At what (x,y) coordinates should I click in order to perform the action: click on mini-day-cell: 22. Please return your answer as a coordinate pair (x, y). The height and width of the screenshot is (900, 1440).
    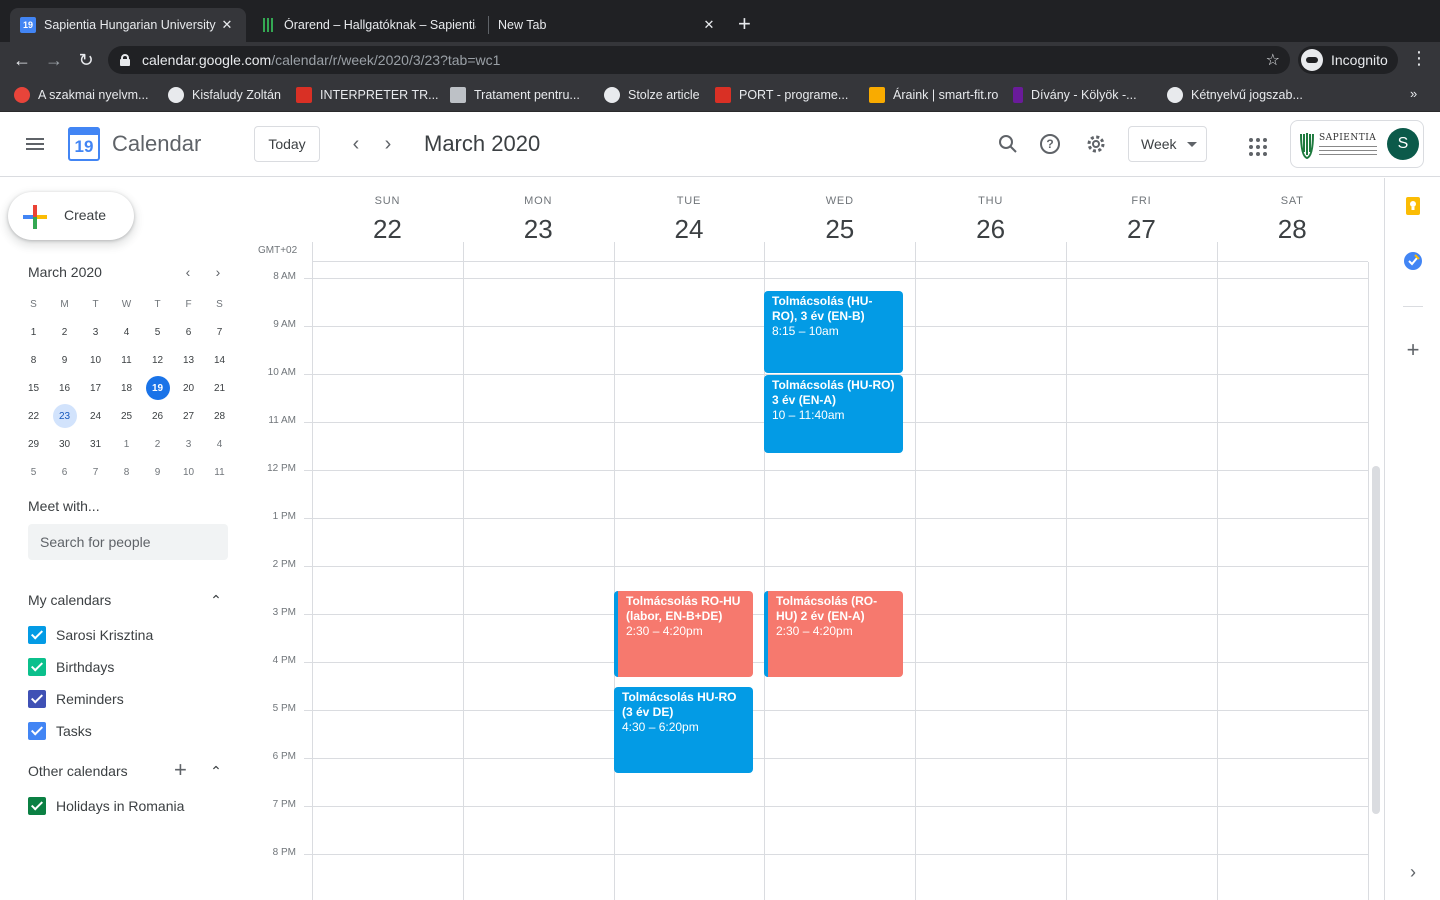
    Looking at the image, I should click on (33, 416).